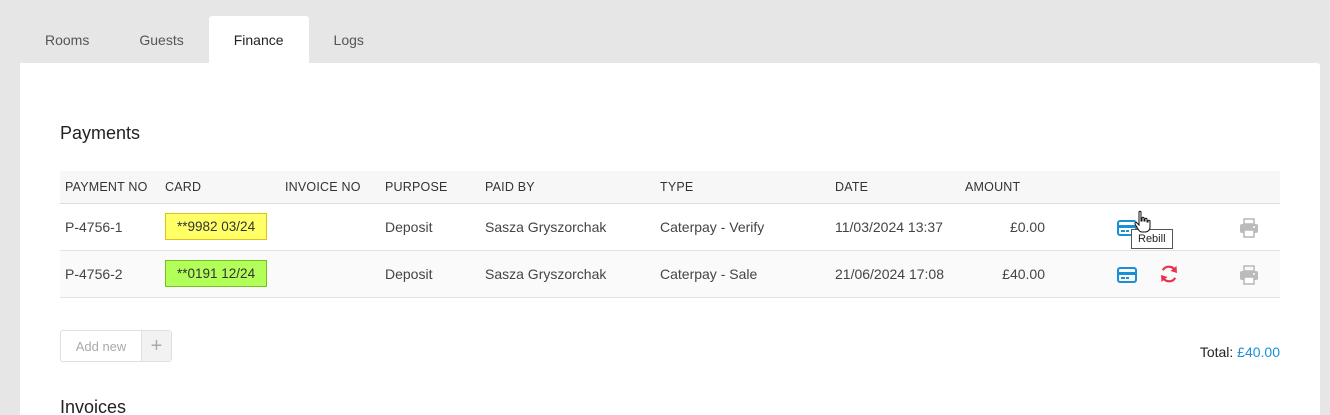 The width and height of the screenshot is (1330, 415). I want to click on col-purpose: PURPOSE, so click(430, 187).